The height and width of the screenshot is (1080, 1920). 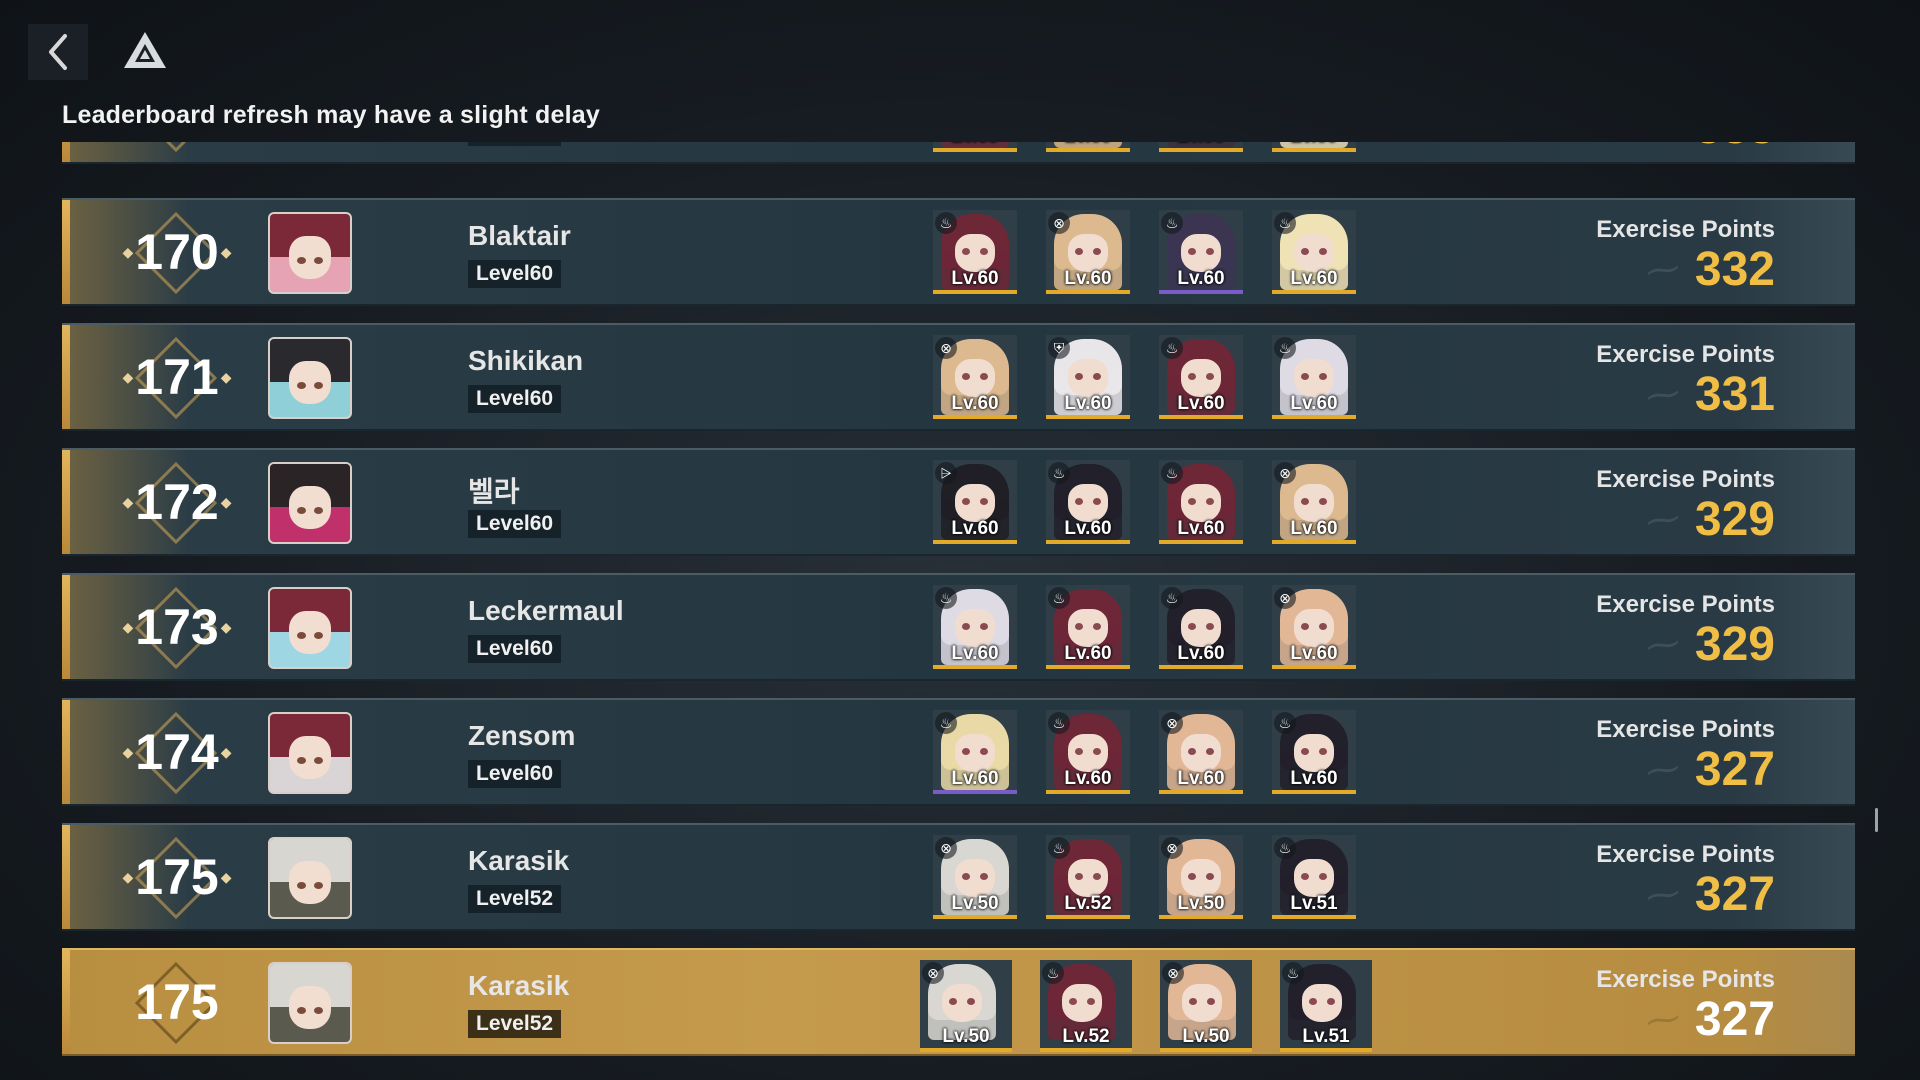 I want to click on portrait-level: Lv.50, so click(x=975, y=903).